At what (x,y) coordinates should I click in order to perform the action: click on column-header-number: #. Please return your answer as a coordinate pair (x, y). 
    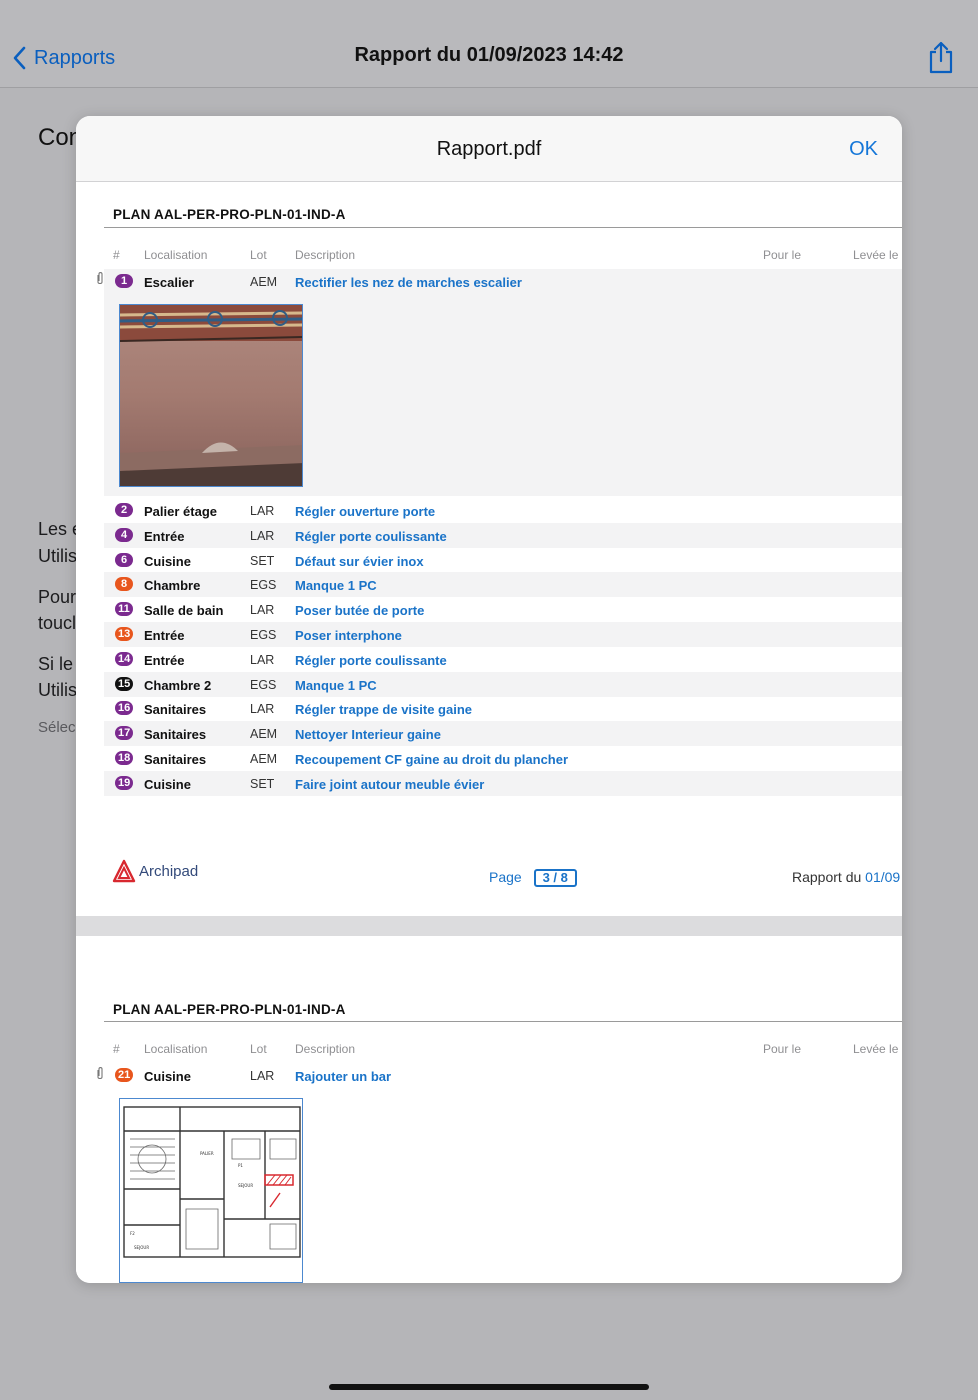
    Looking at the image, I should click on (116, 1049).